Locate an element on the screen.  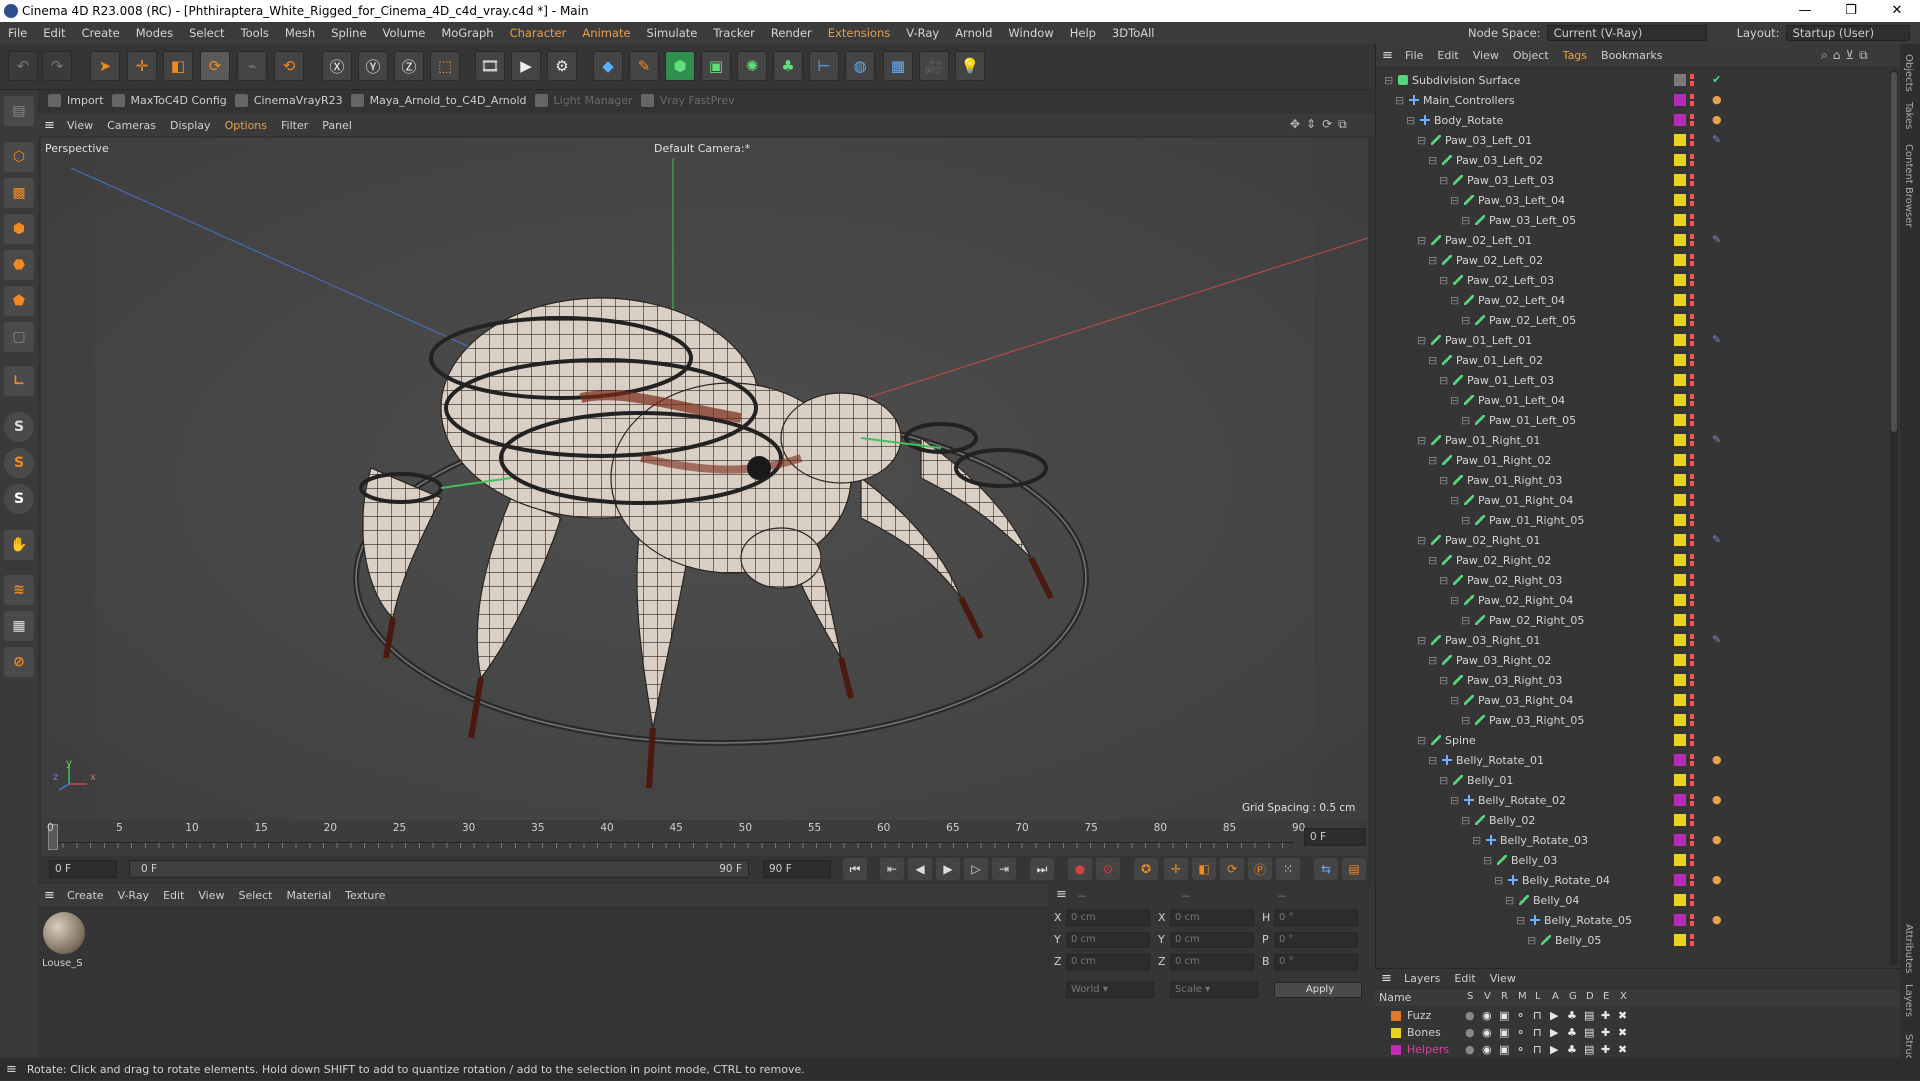
object-row: ⊟ Paw_01_Right_05 is located at coordinates (1631, 520).